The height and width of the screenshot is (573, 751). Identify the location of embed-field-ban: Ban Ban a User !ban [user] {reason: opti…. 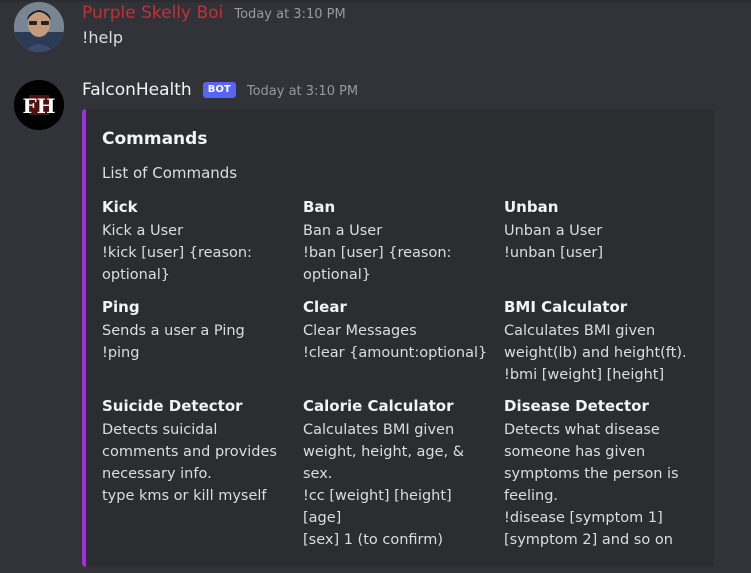
(398, 241).